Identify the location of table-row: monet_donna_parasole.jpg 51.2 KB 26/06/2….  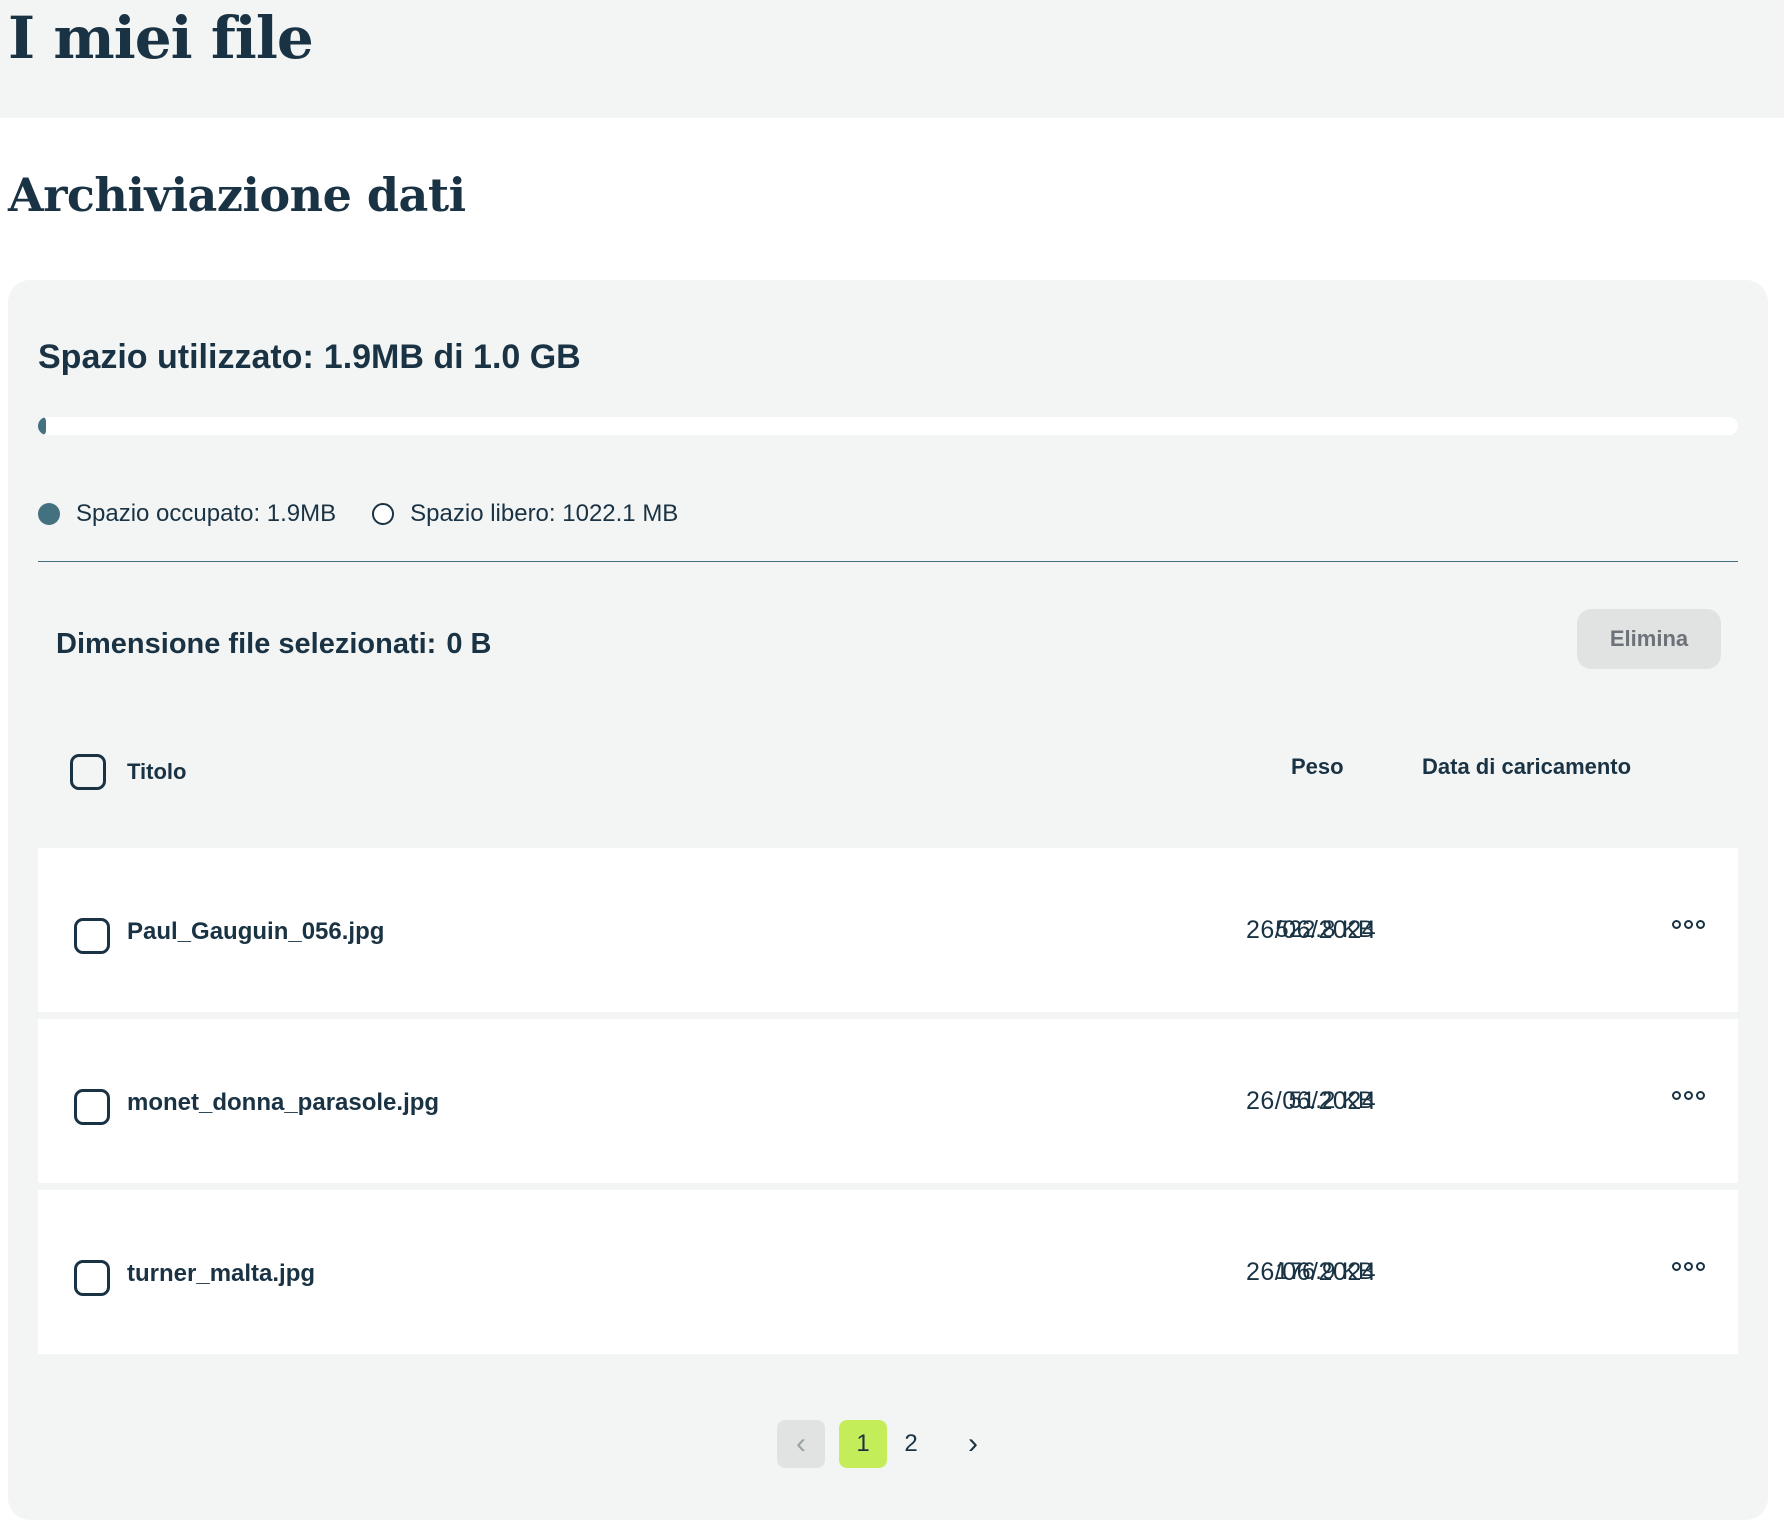
(888, 1101).